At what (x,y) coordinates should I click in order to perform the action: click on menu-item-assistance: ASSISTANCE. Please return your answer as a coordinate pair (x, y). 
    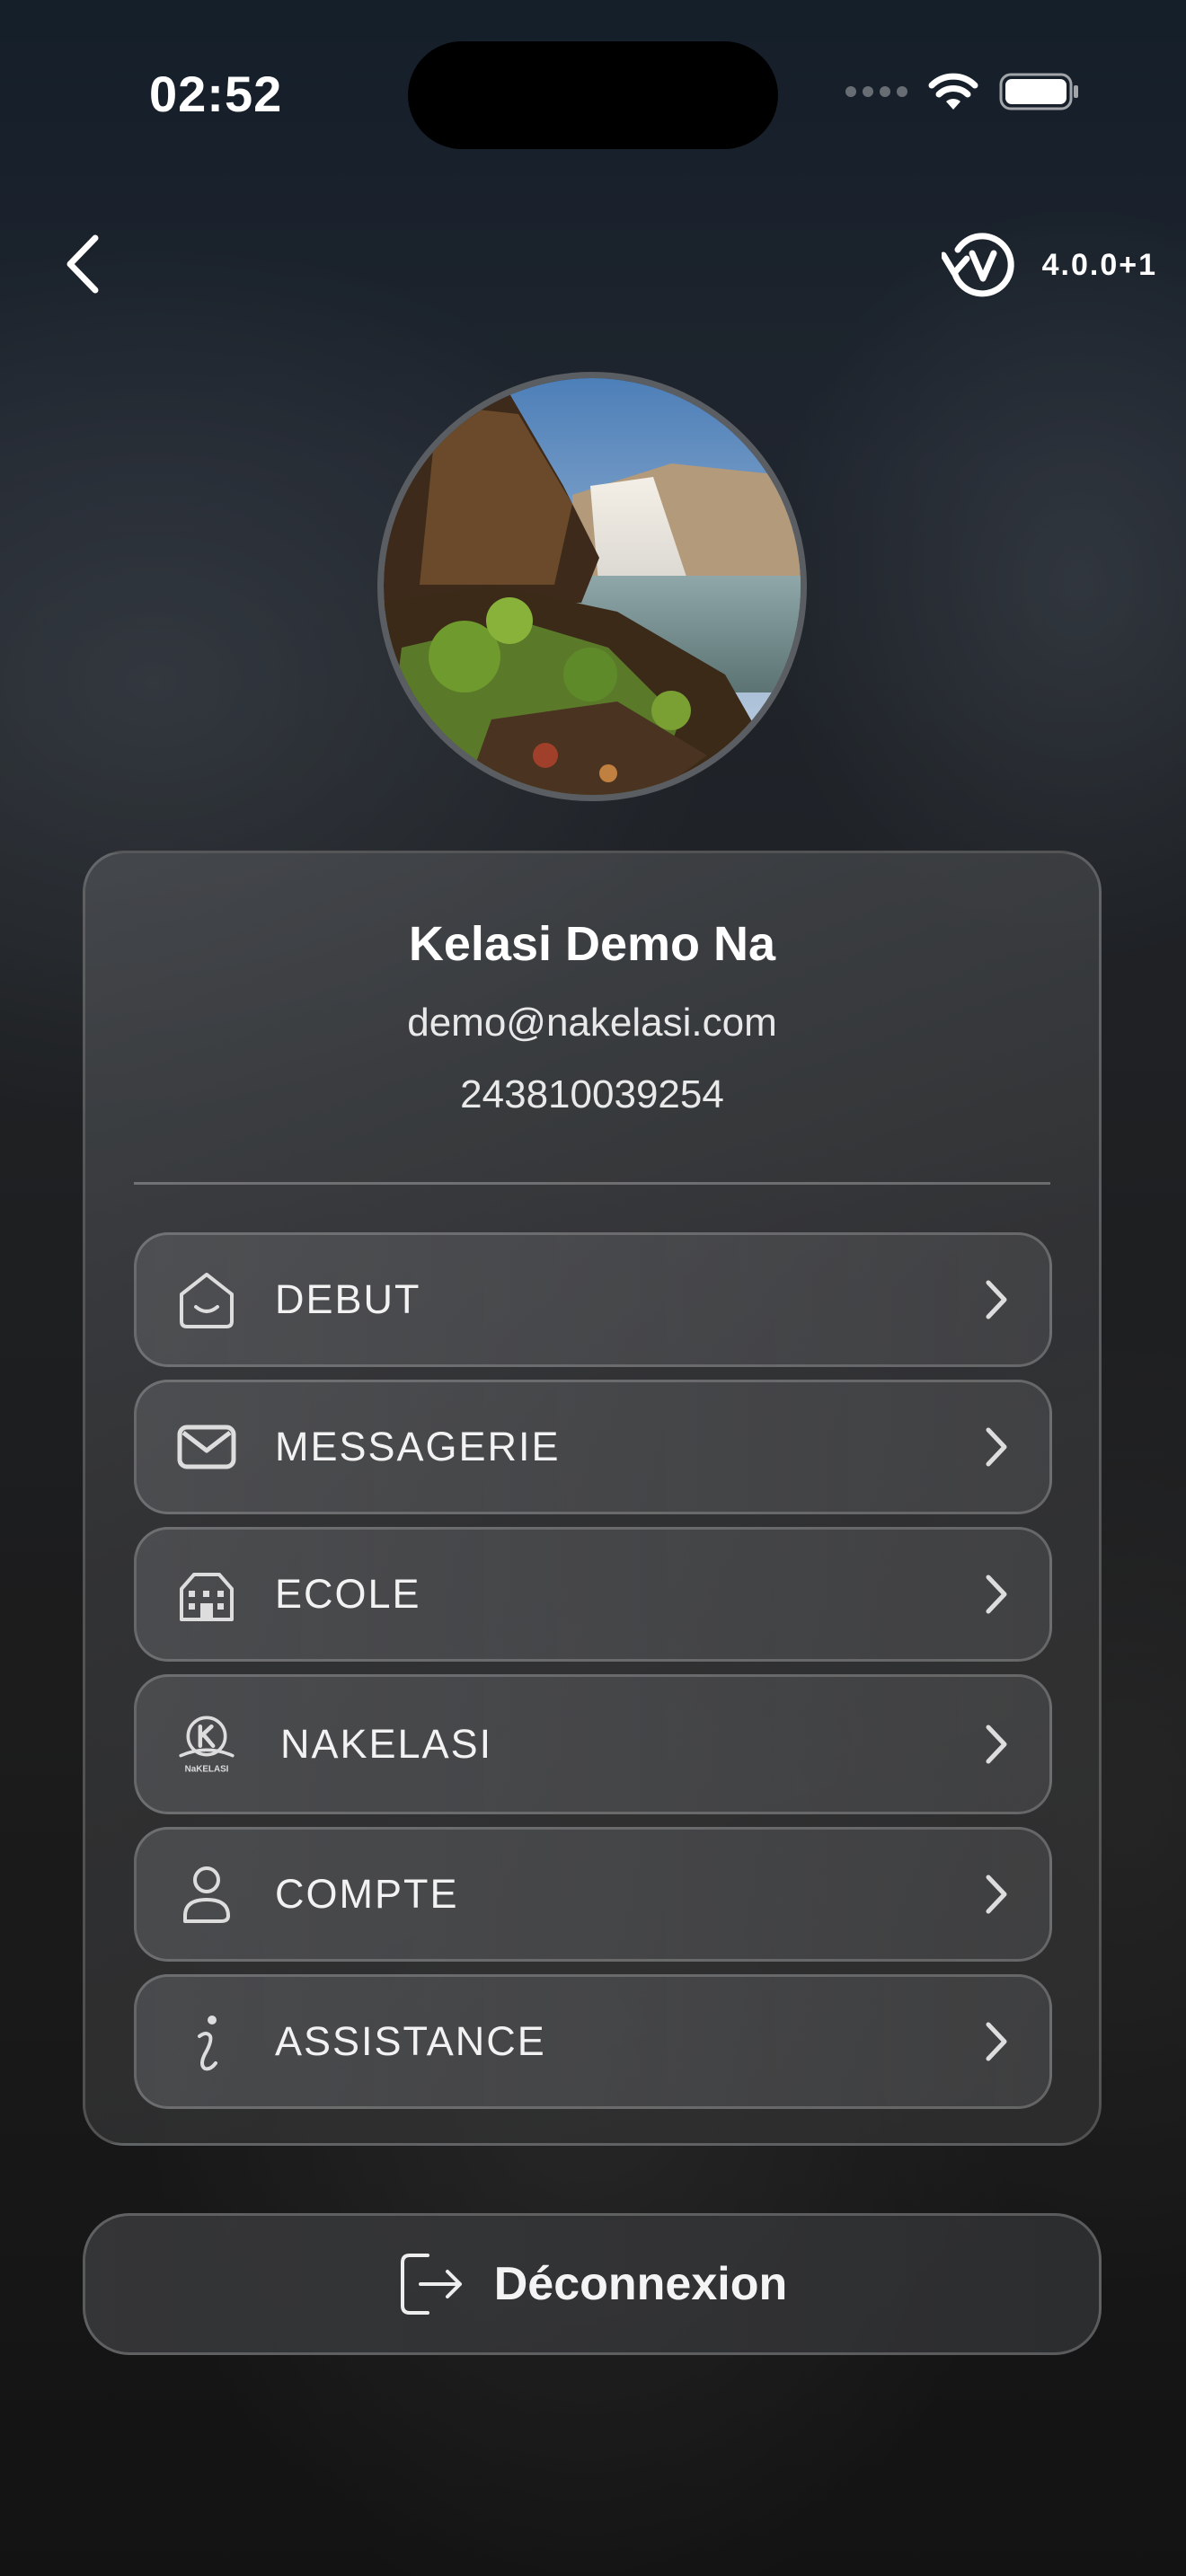
    Looking at the image, I should click on (593, 2041).